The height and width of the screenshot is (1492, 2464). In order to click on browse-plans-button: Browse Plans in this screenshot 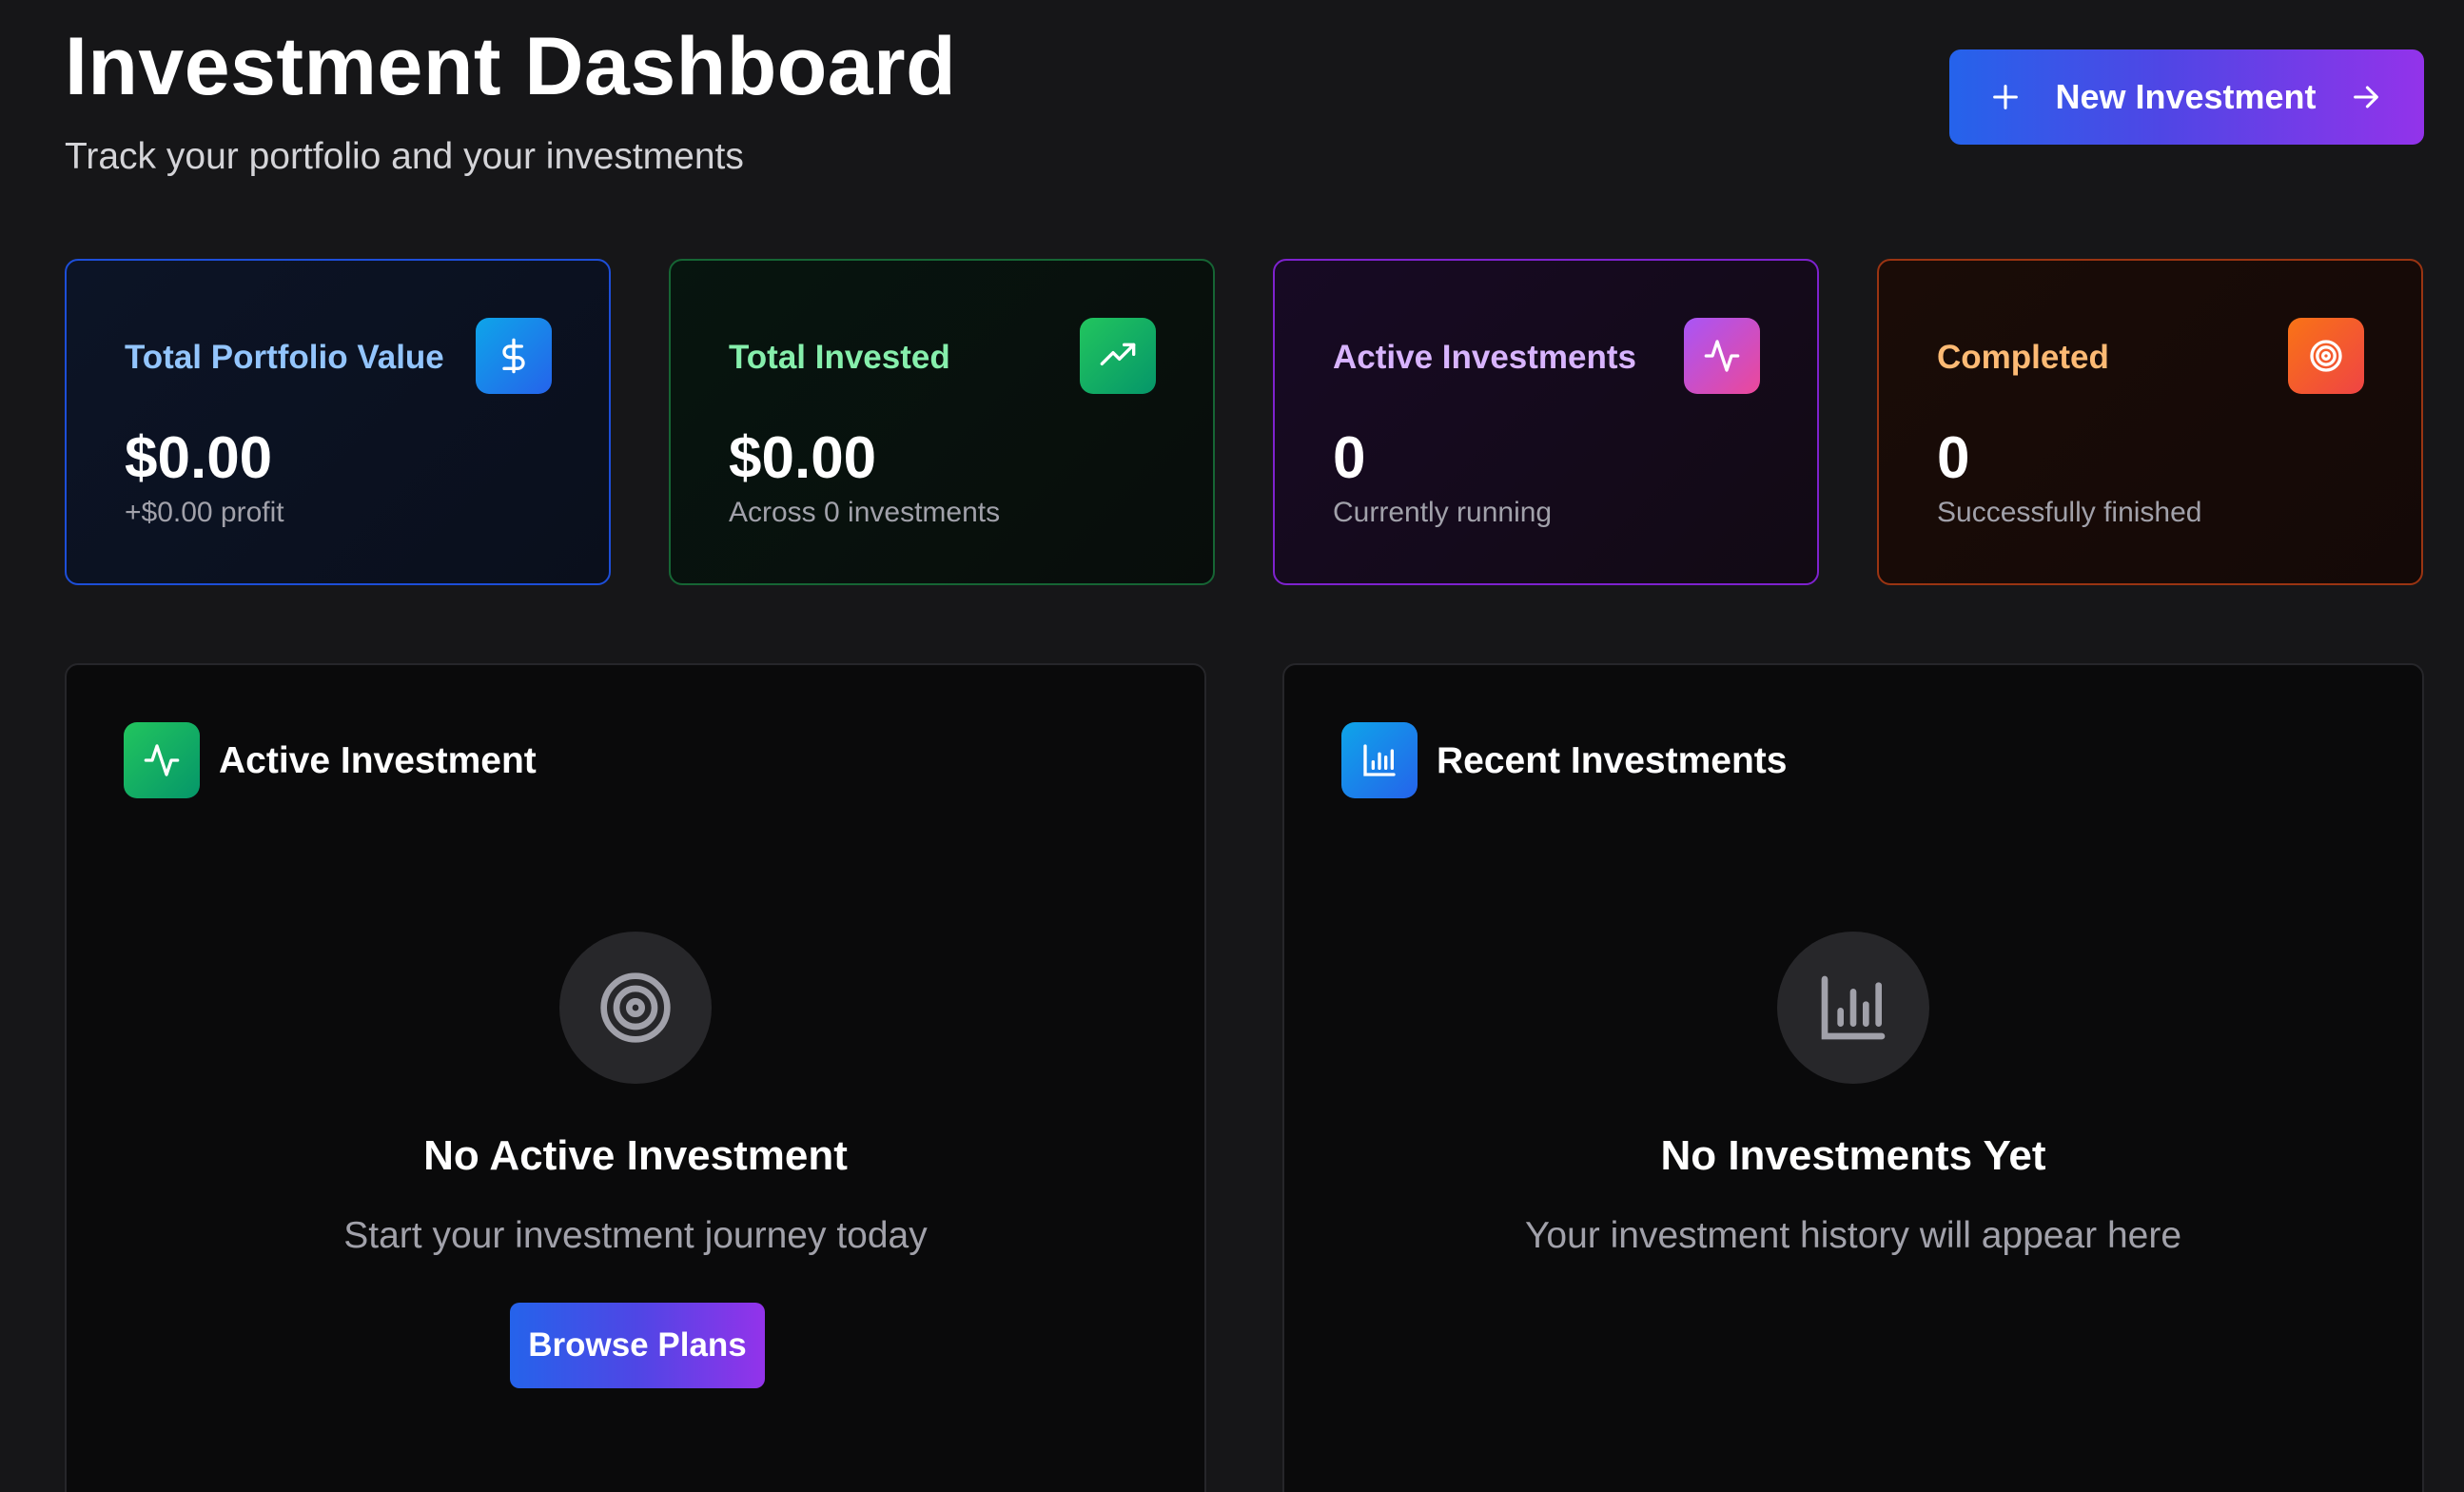, I will do `click(637, 1345)`.